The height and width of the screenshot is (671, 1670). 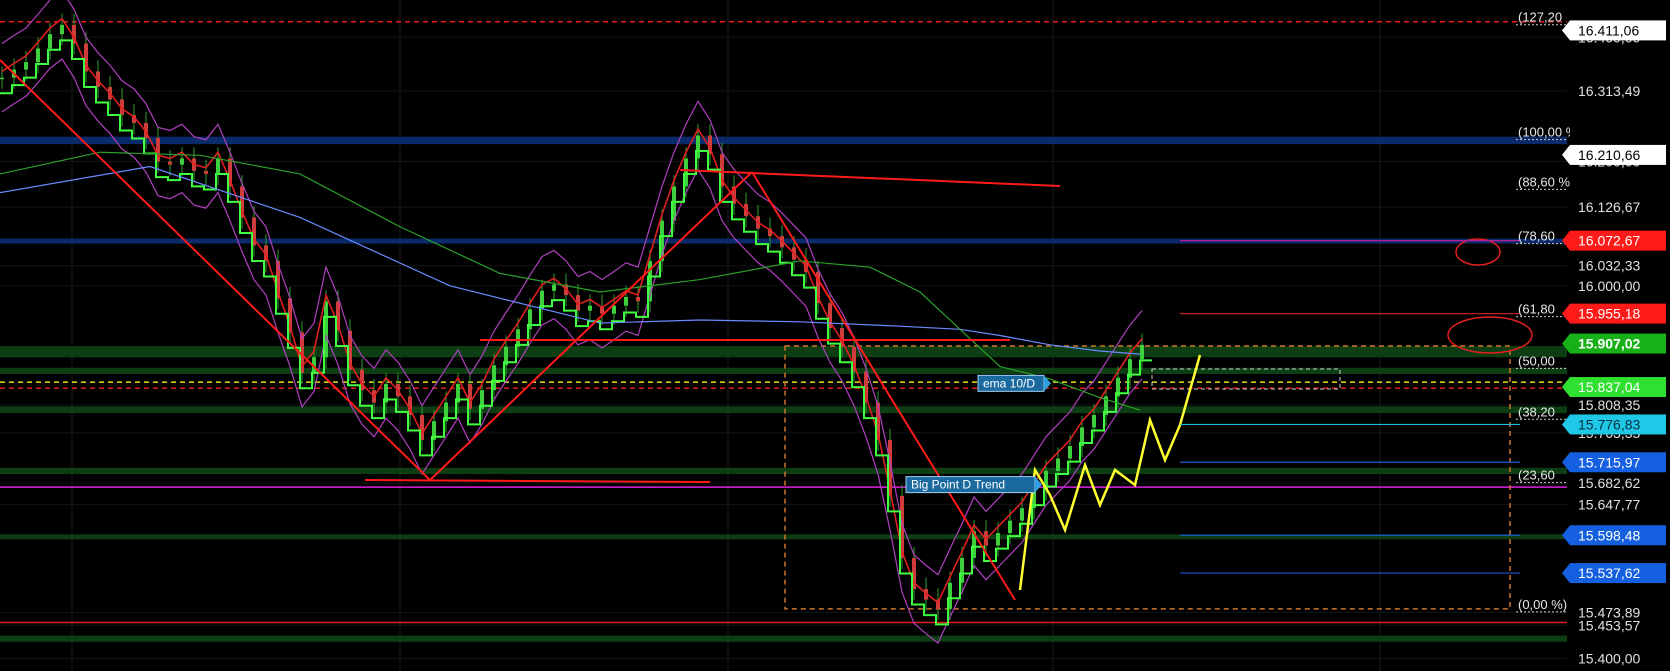 I want to click on price-badge-label: 15.776,83, so click(x=1609, y=424).